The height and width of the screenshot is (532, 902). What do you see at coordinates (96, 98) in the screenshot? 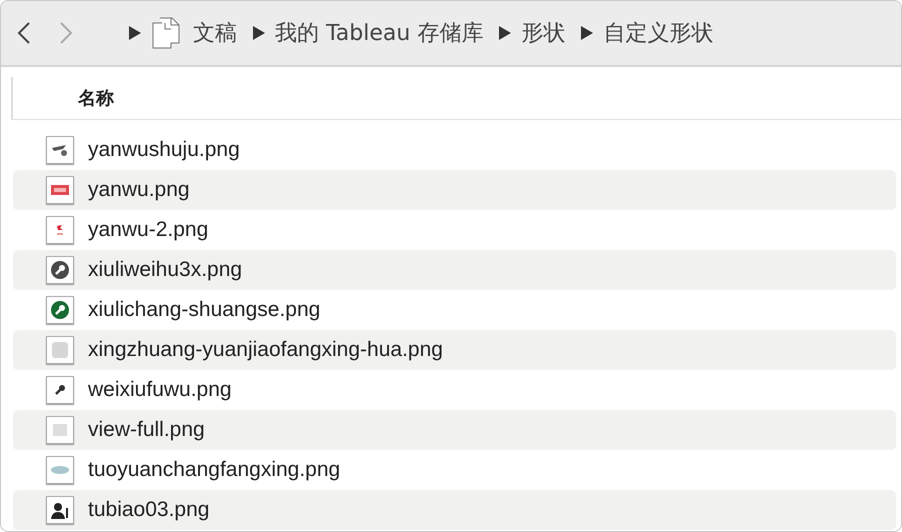
I see `column-header: 名称` at bounding box center [96, 98].